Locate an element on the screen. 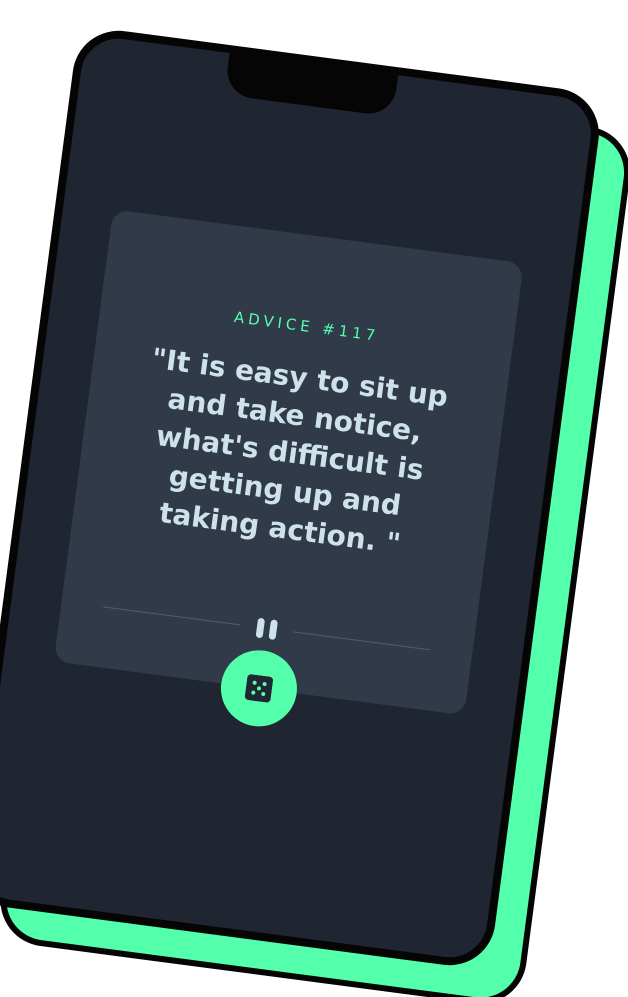 The image size is (628, 997). generate-advice-button is located at coordinates (259, 688).